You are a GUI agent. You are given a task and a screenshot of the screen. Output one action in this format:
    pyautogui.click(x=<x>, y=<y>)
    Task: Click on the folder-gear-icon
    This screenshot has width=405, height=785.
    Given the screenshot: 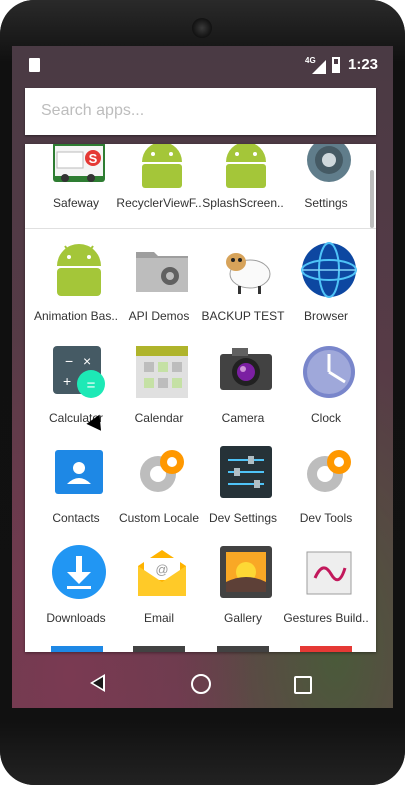 What is the action you would take?
    pyautogui.click(x=162, y=272)
    